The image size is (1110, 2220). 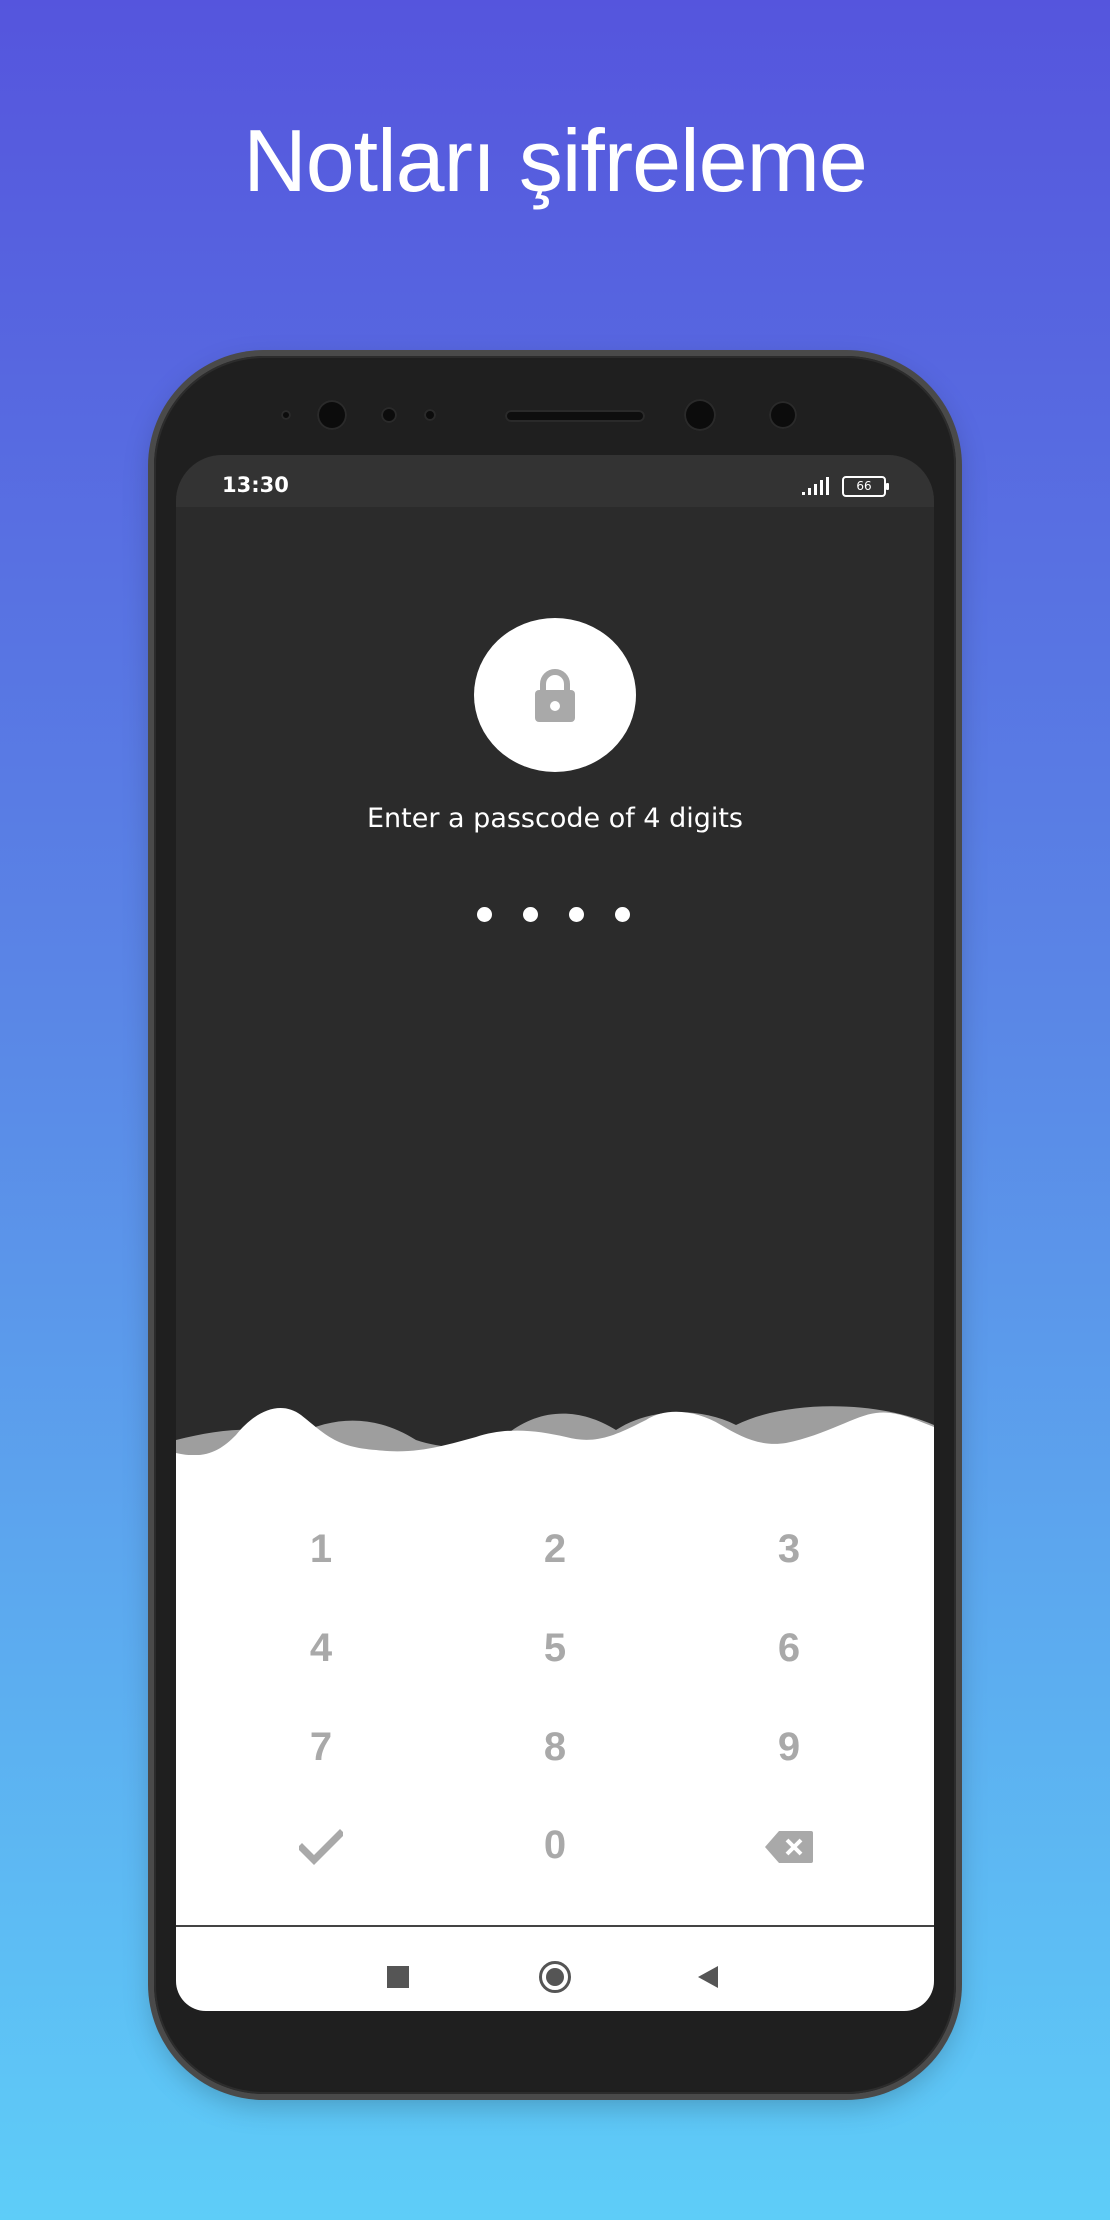 I want to click on delete-button, so click(x=789, y=1845).